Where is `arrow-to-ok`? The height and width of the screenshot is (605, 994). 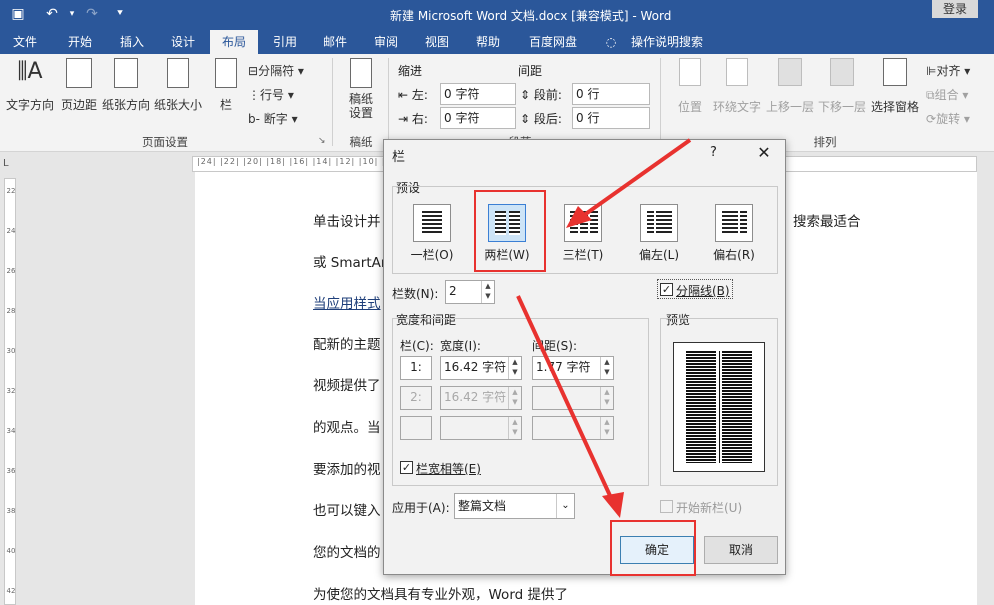
arrow-to-ok is located at coordinates (565, 398).